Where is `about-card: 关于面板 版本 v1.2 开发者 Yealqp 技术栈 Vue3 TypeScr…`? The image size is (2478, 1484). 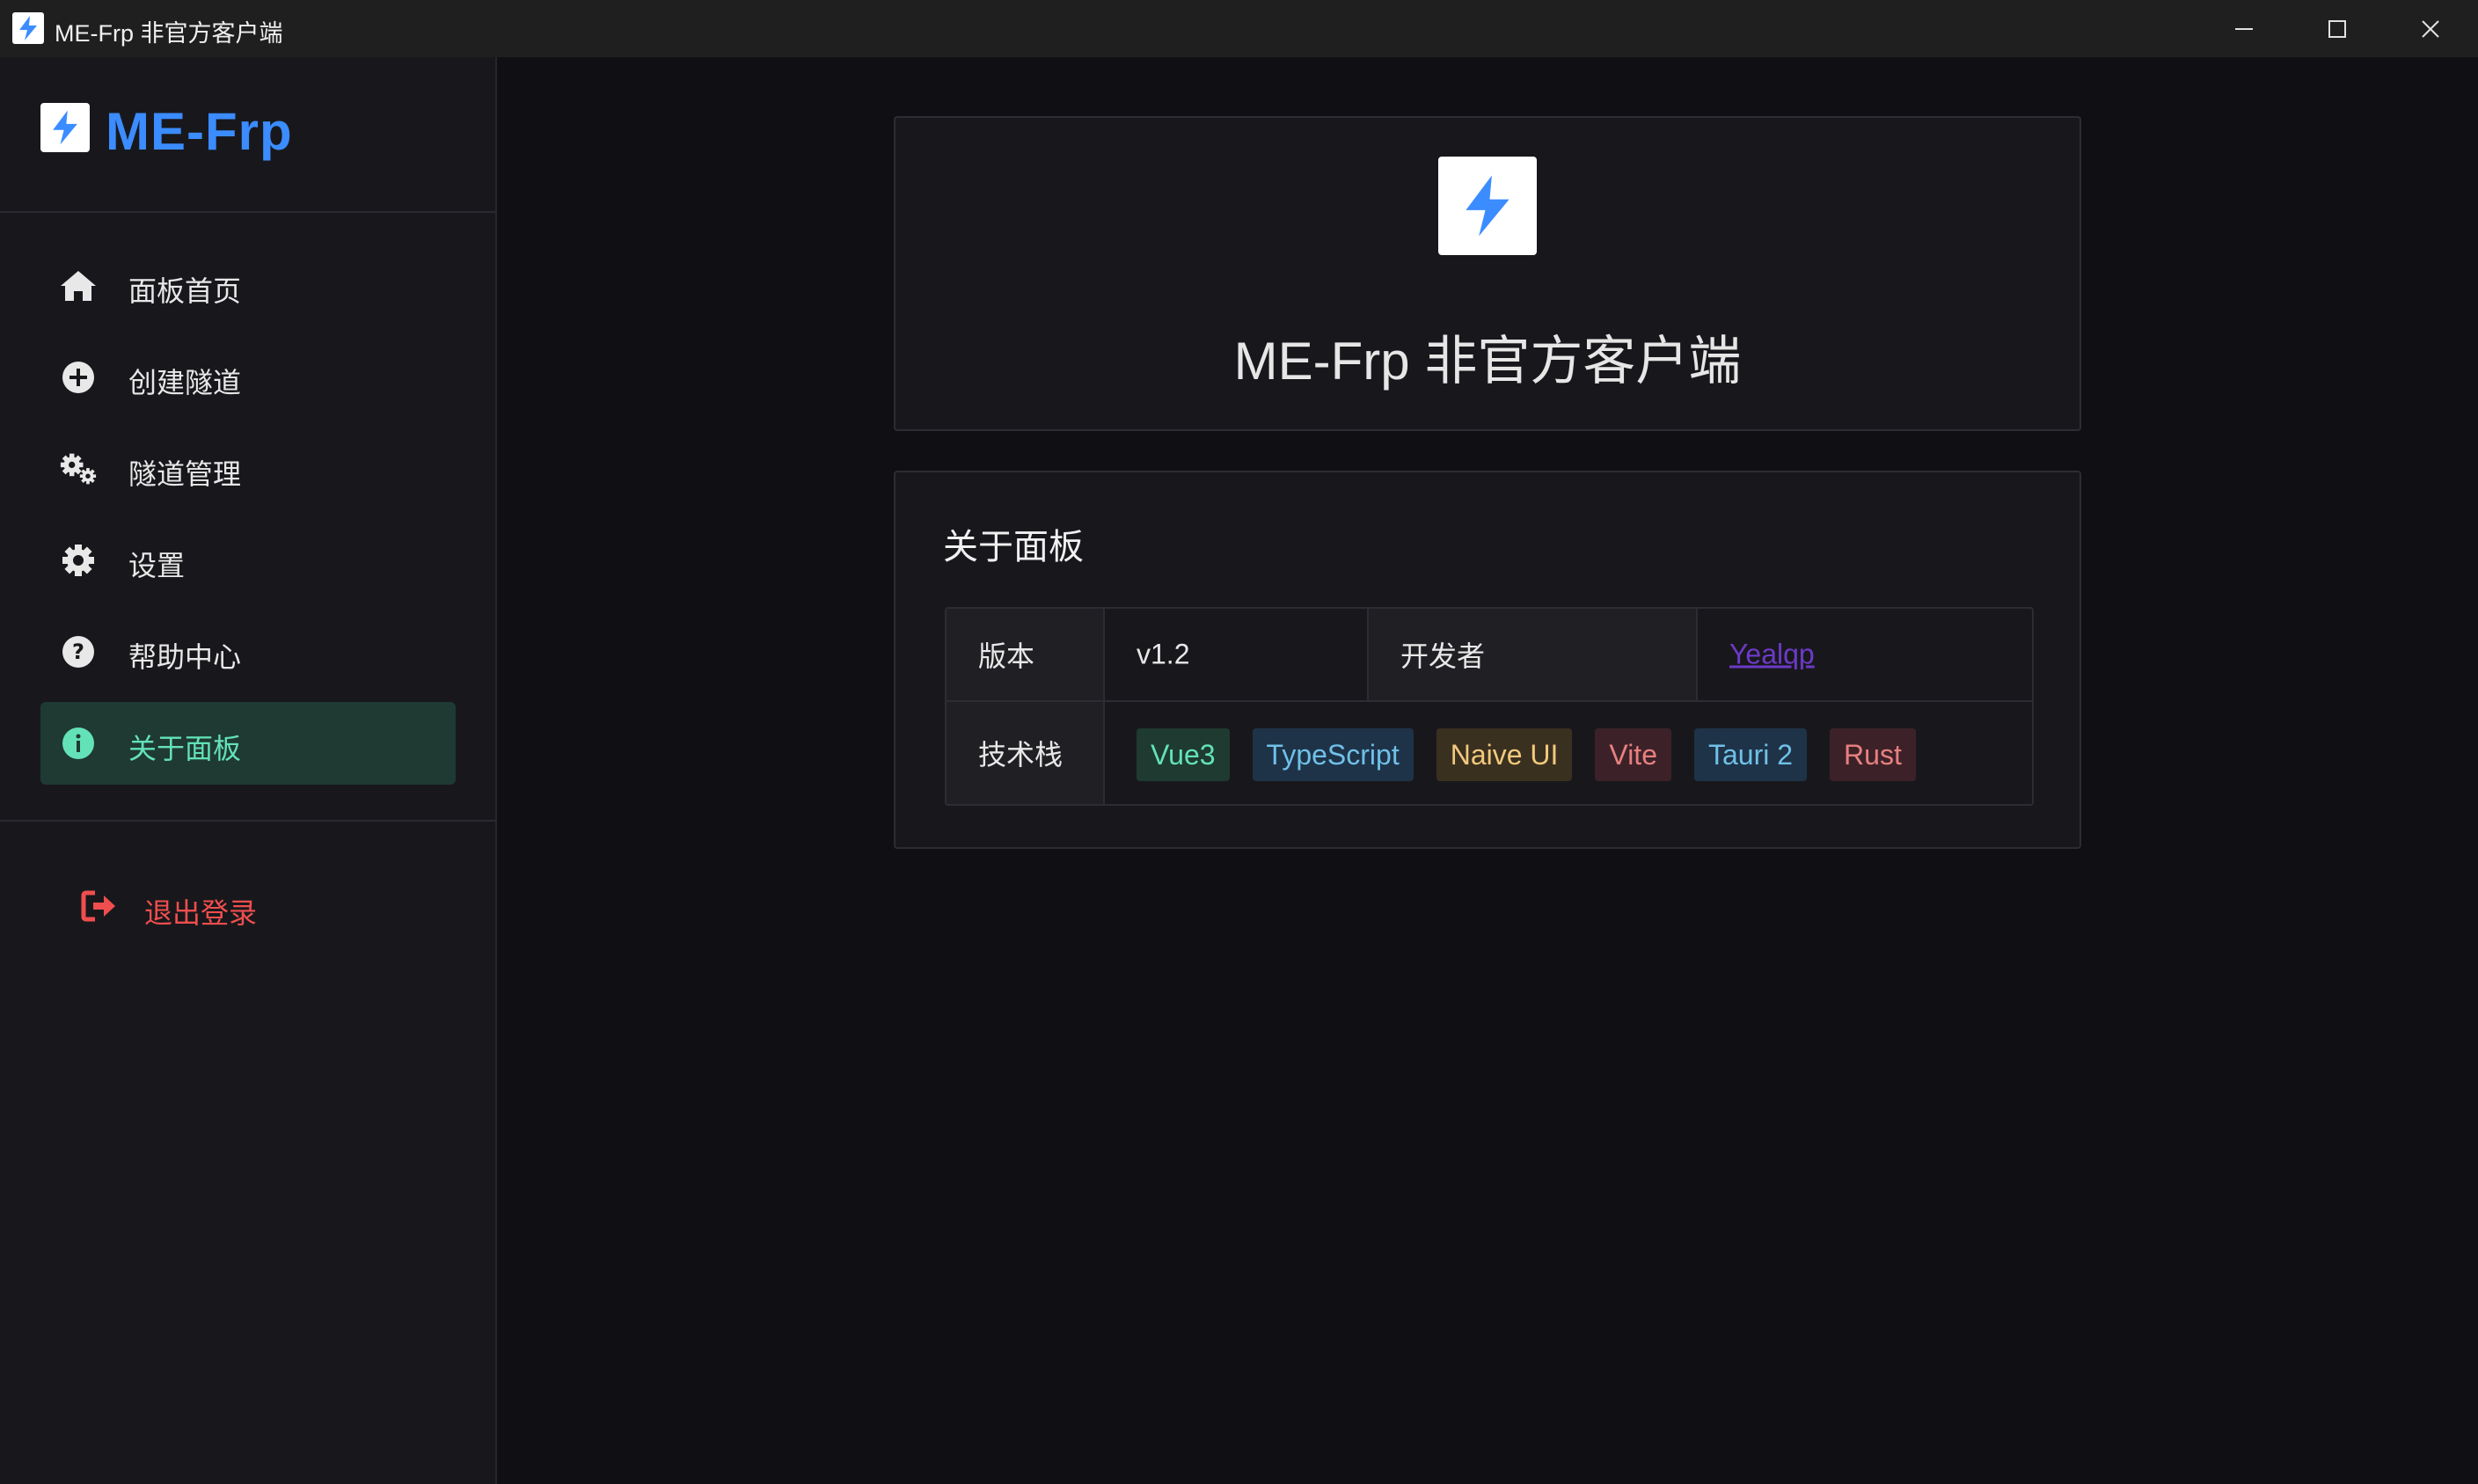 about-card: 关于面板 版本 v1.2 开发者 Yealqp 技术栈 Vue3 TypeScr… is located at coordinates (1487, 660).